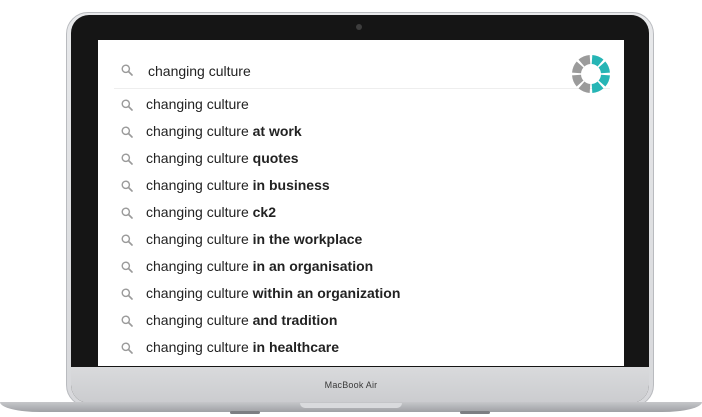  What do you see at coordinates (362, 104) in the screenshot?
I see `suggestion-item: changing culture` at bounding box center [362, 104].